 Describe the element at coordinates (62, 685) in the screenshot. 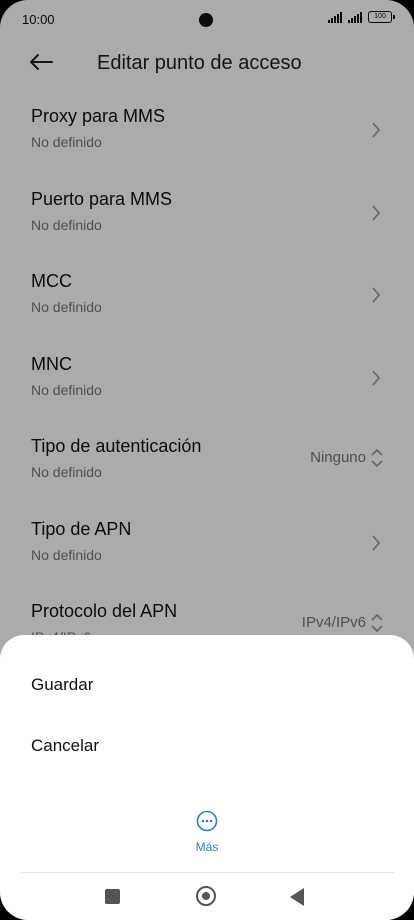

I see `save-button: Guardar` at that location.